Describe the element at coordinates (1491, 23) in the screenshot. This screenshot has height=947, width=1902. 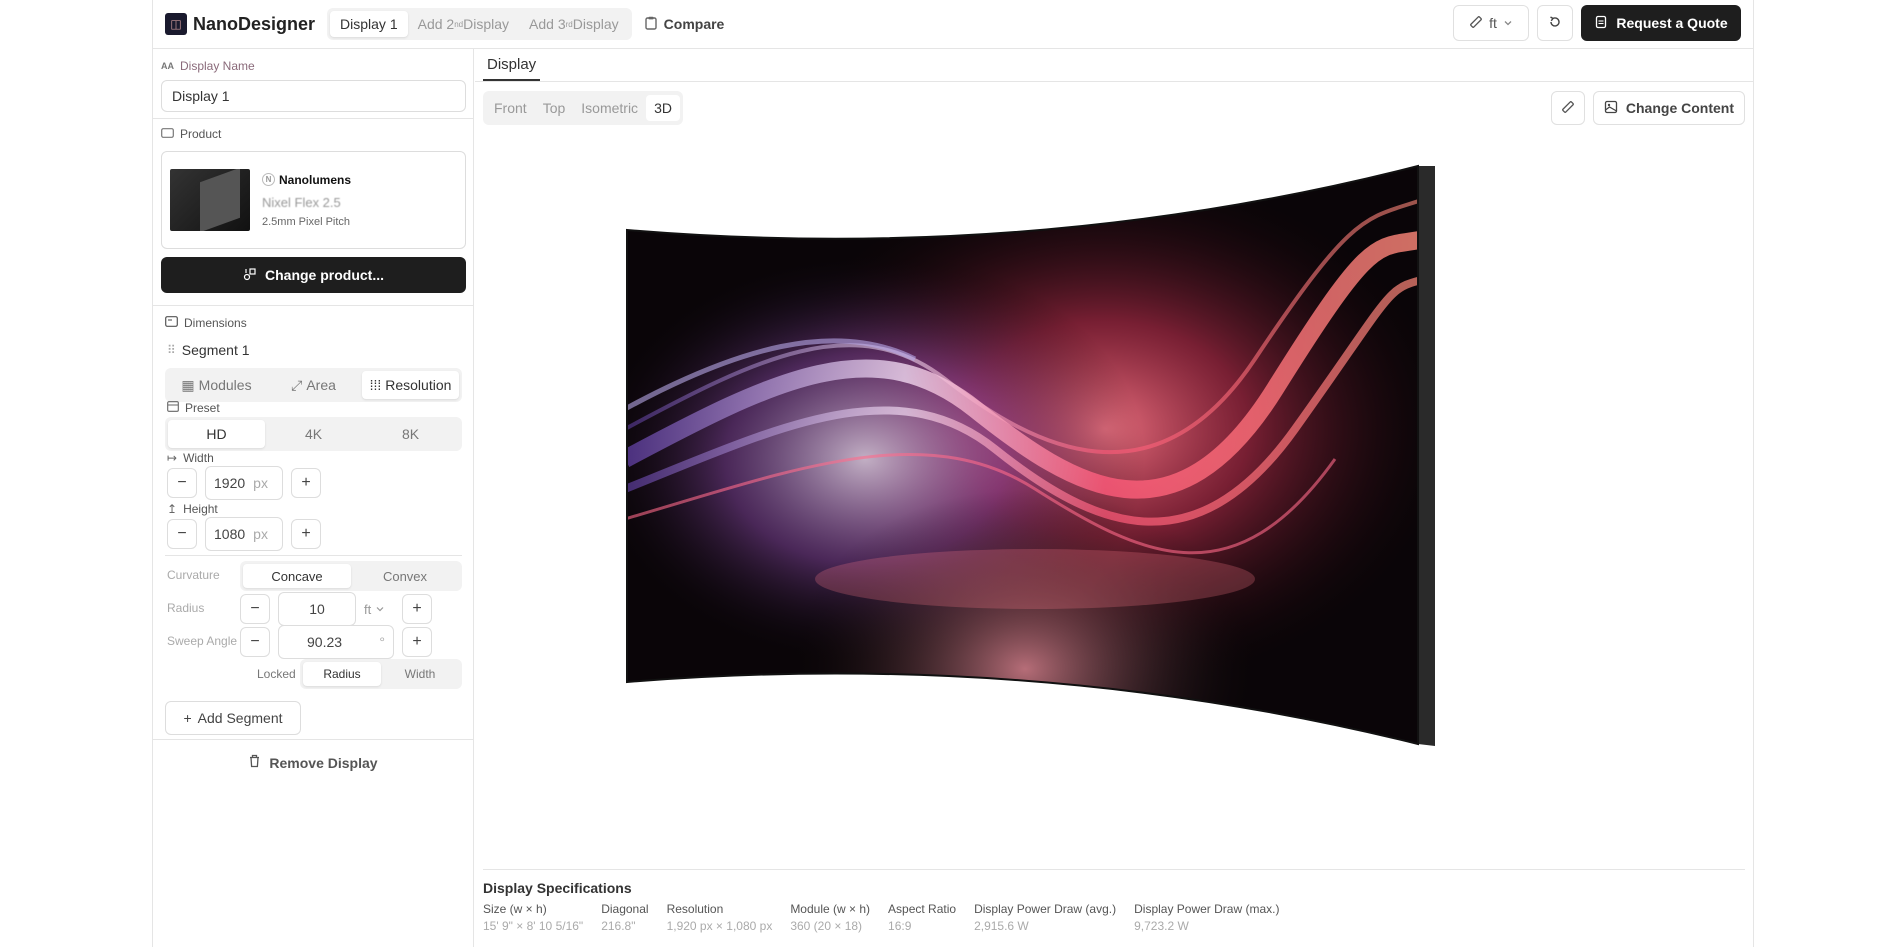
I see `unit-select: ft` at that location.